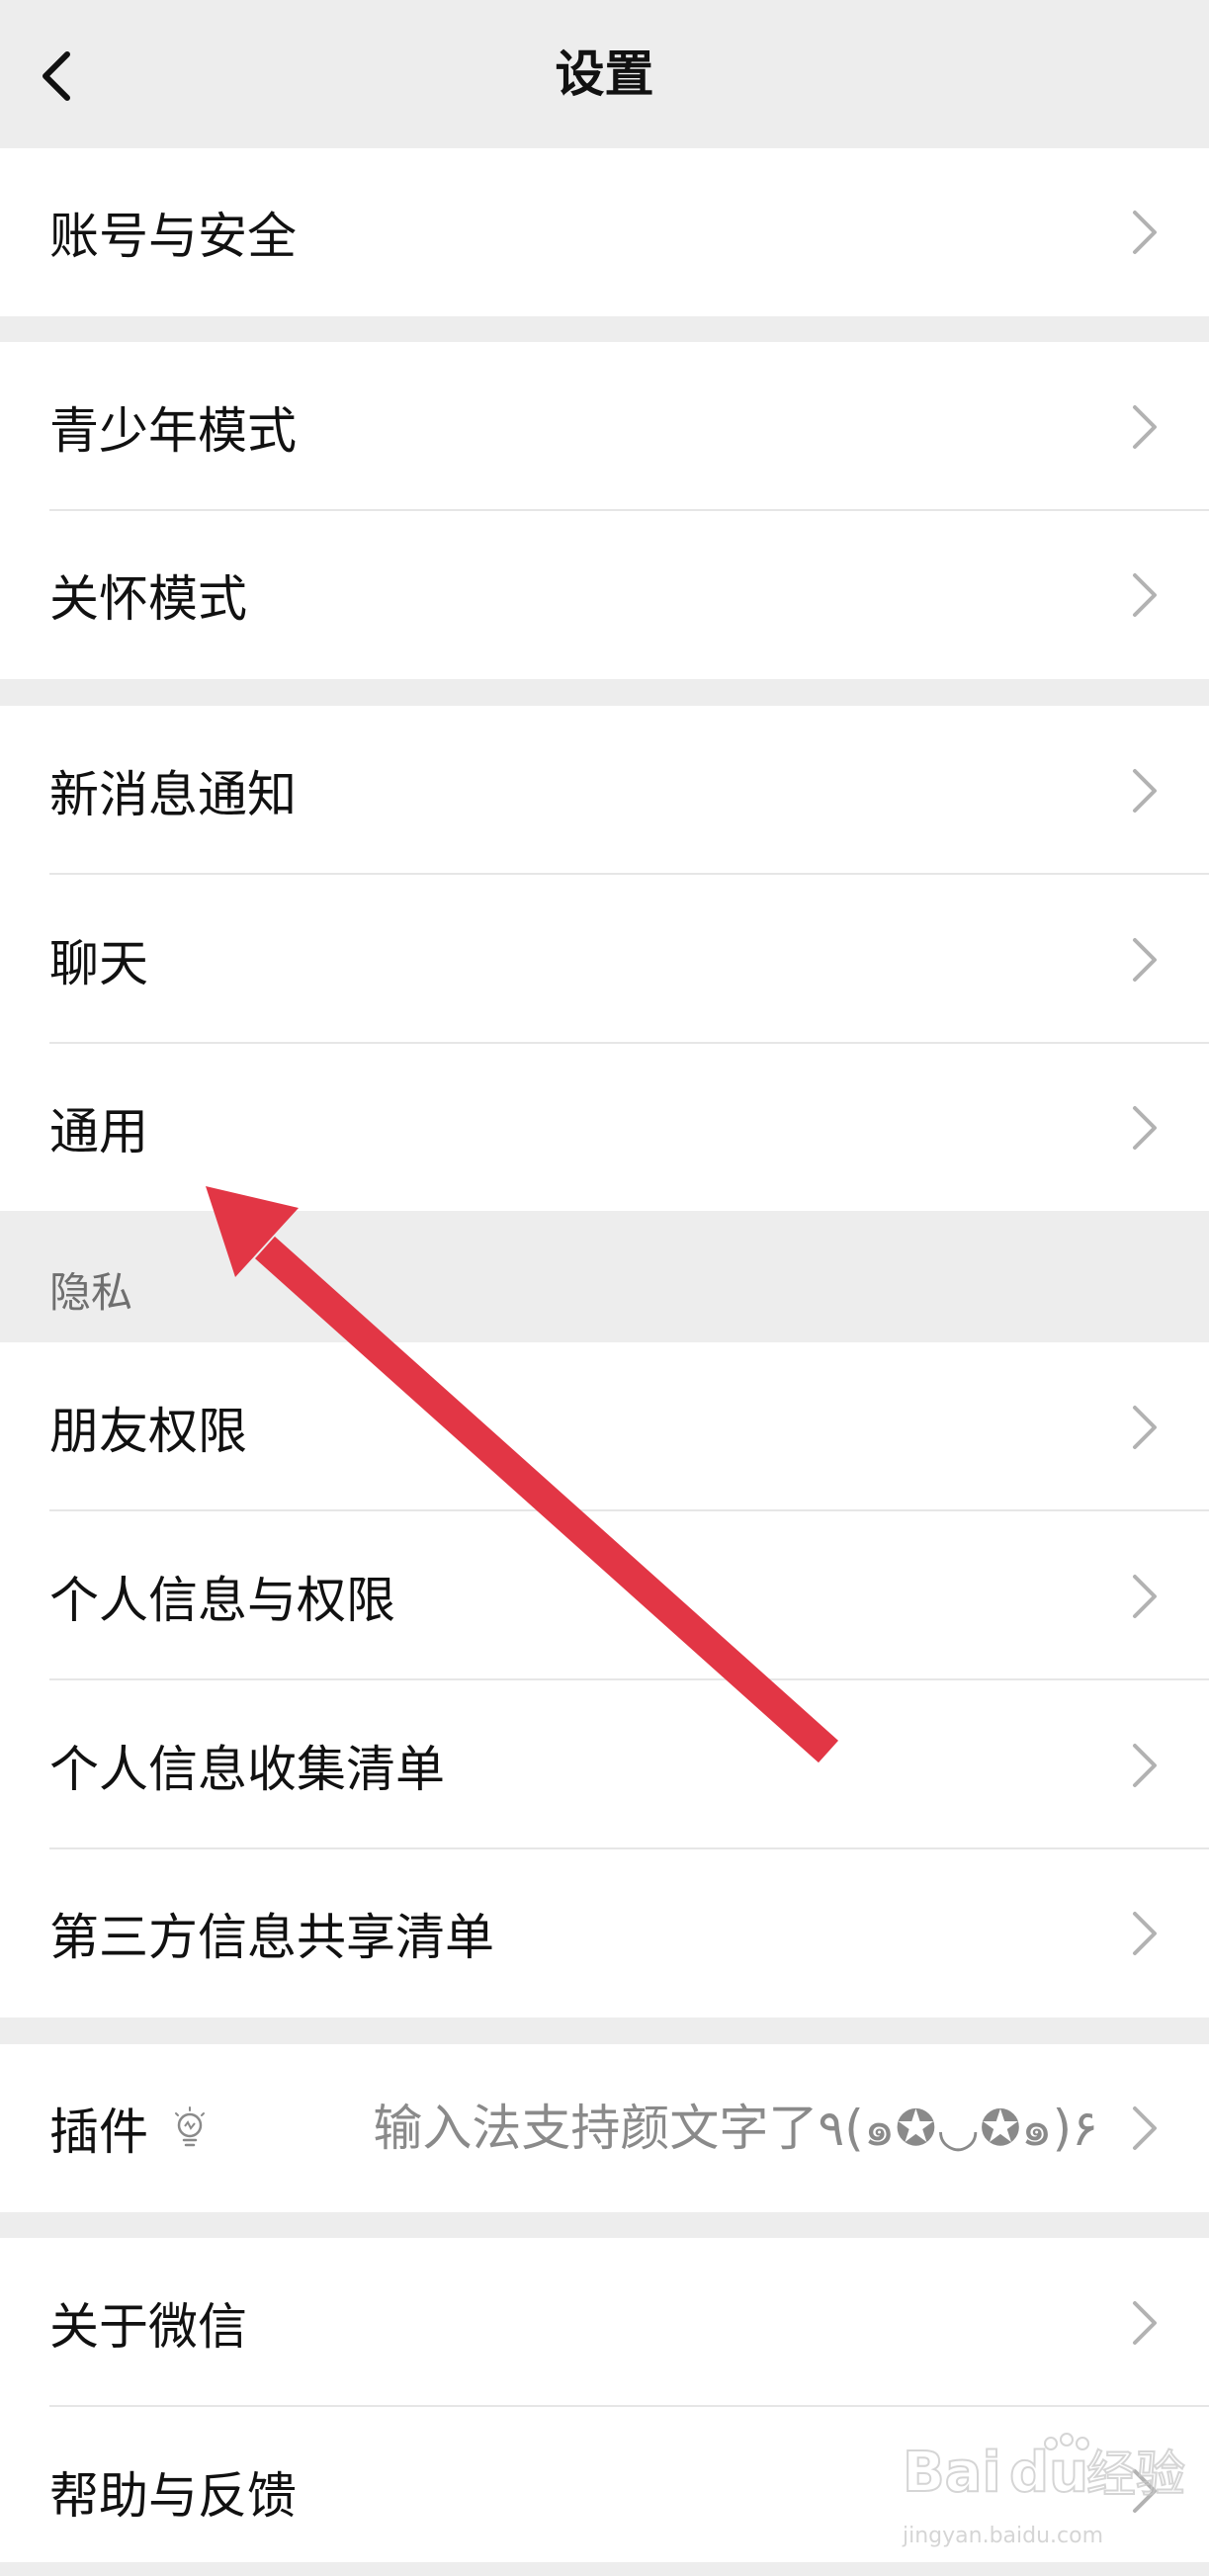  What do you see at coordinates (605, 959) in the screenshot?
I see `settings-item-chat: 聊天` at bounding box center [605, 959].